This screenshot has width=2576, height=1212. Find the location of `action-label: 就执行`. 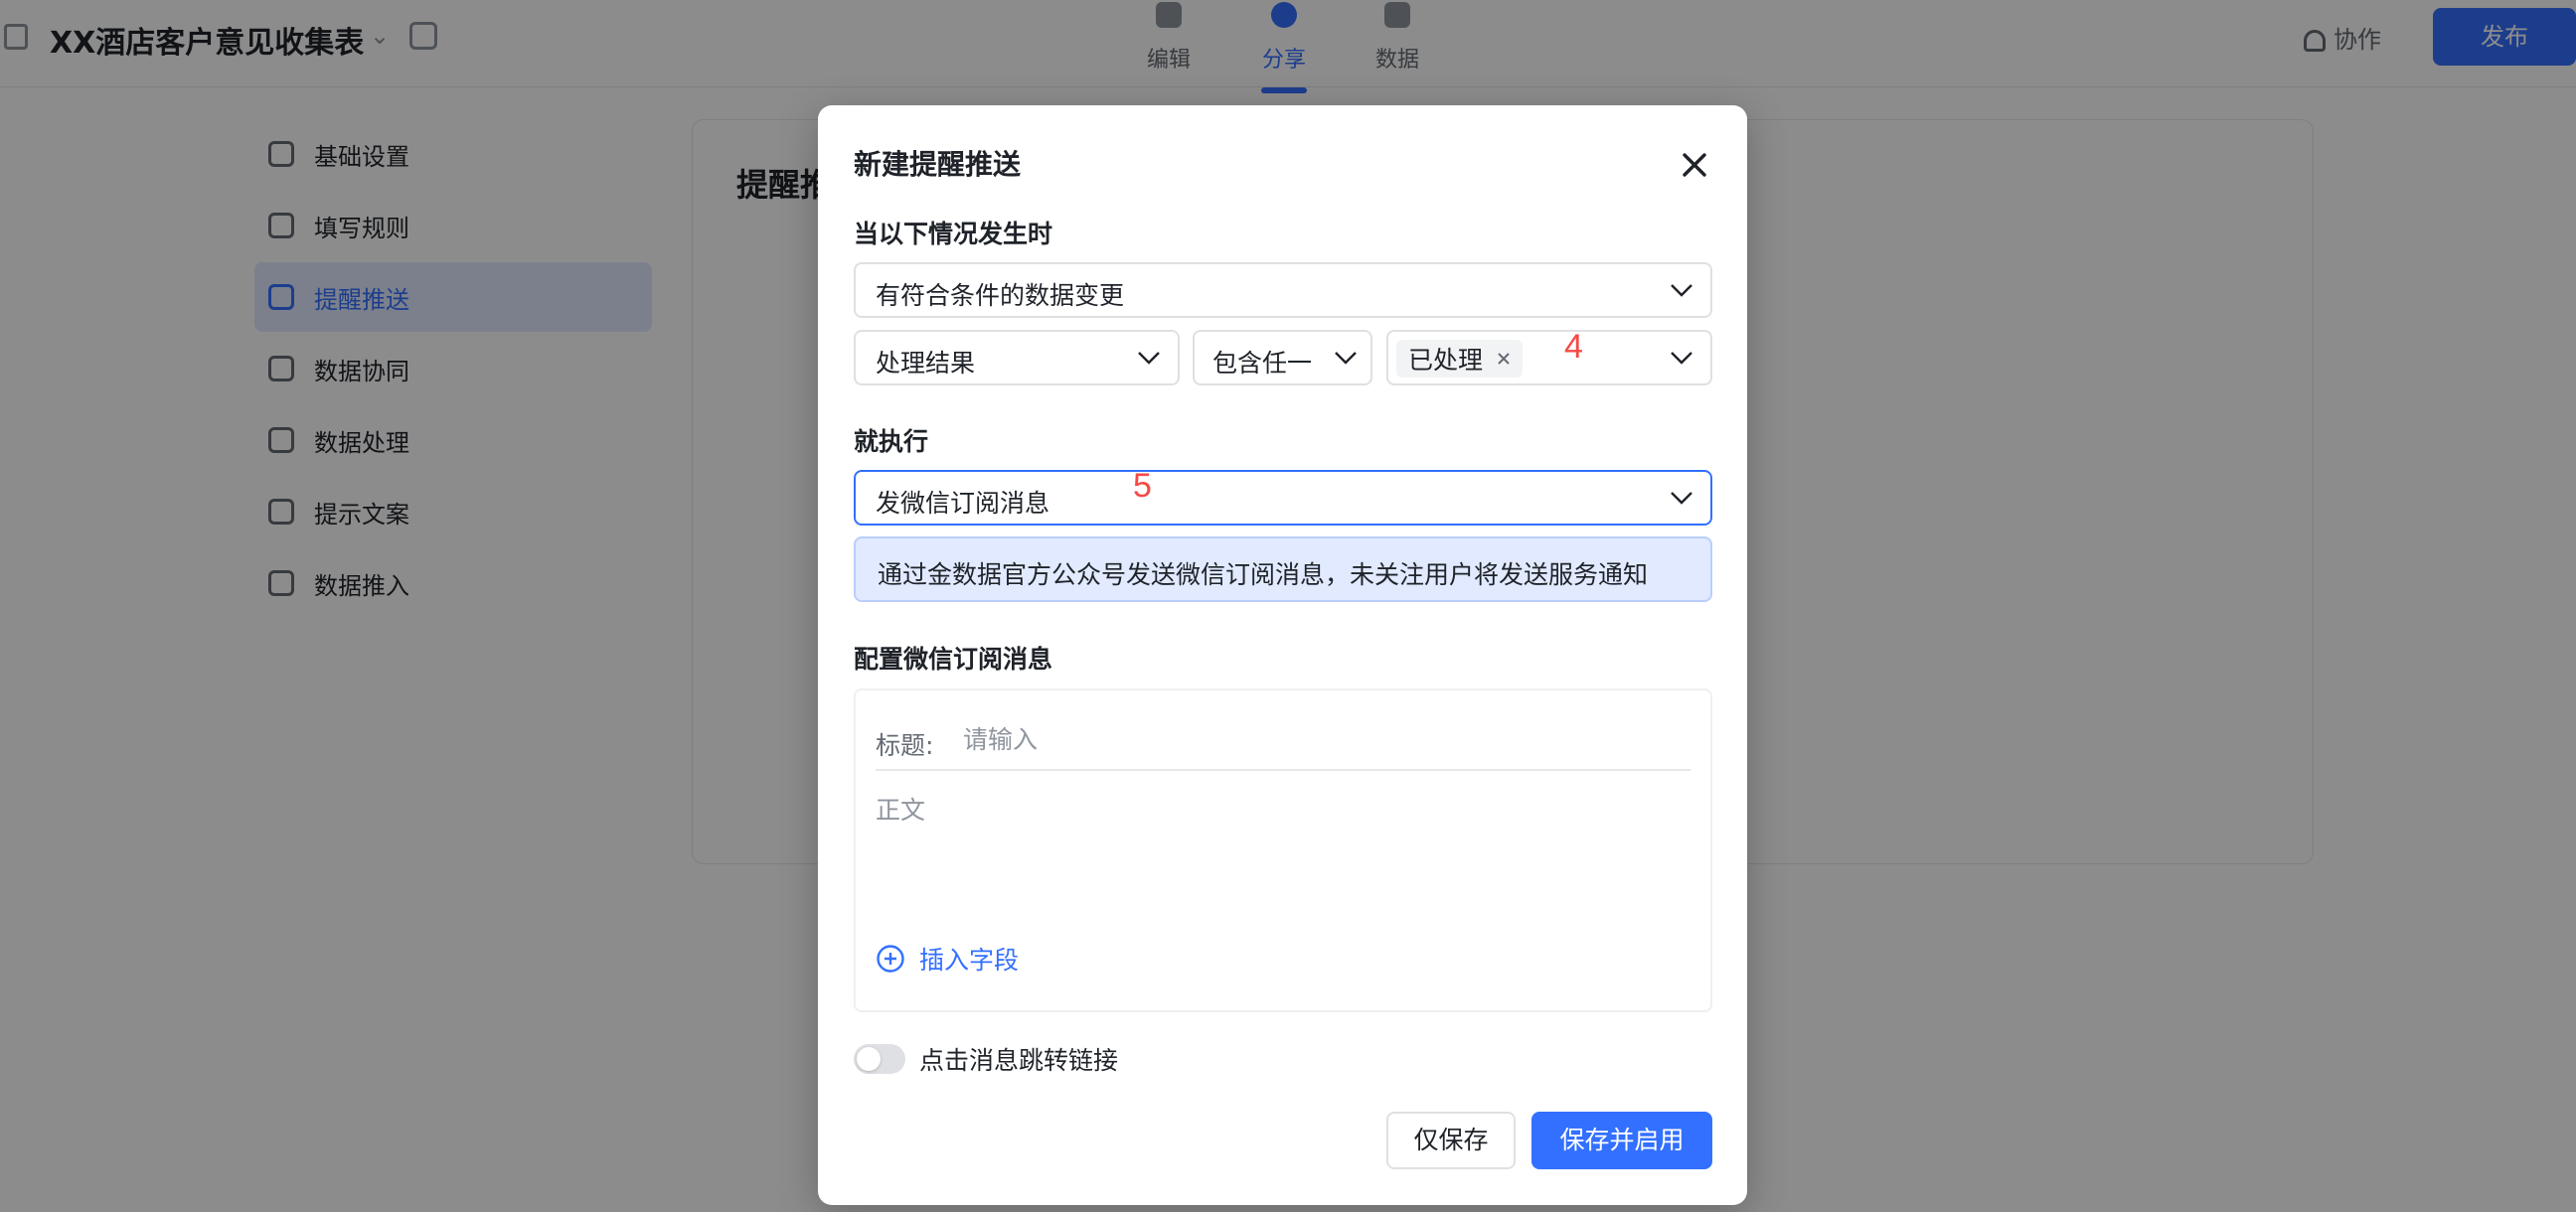

action-label: 就执行 is located at coordinates (891, 442).